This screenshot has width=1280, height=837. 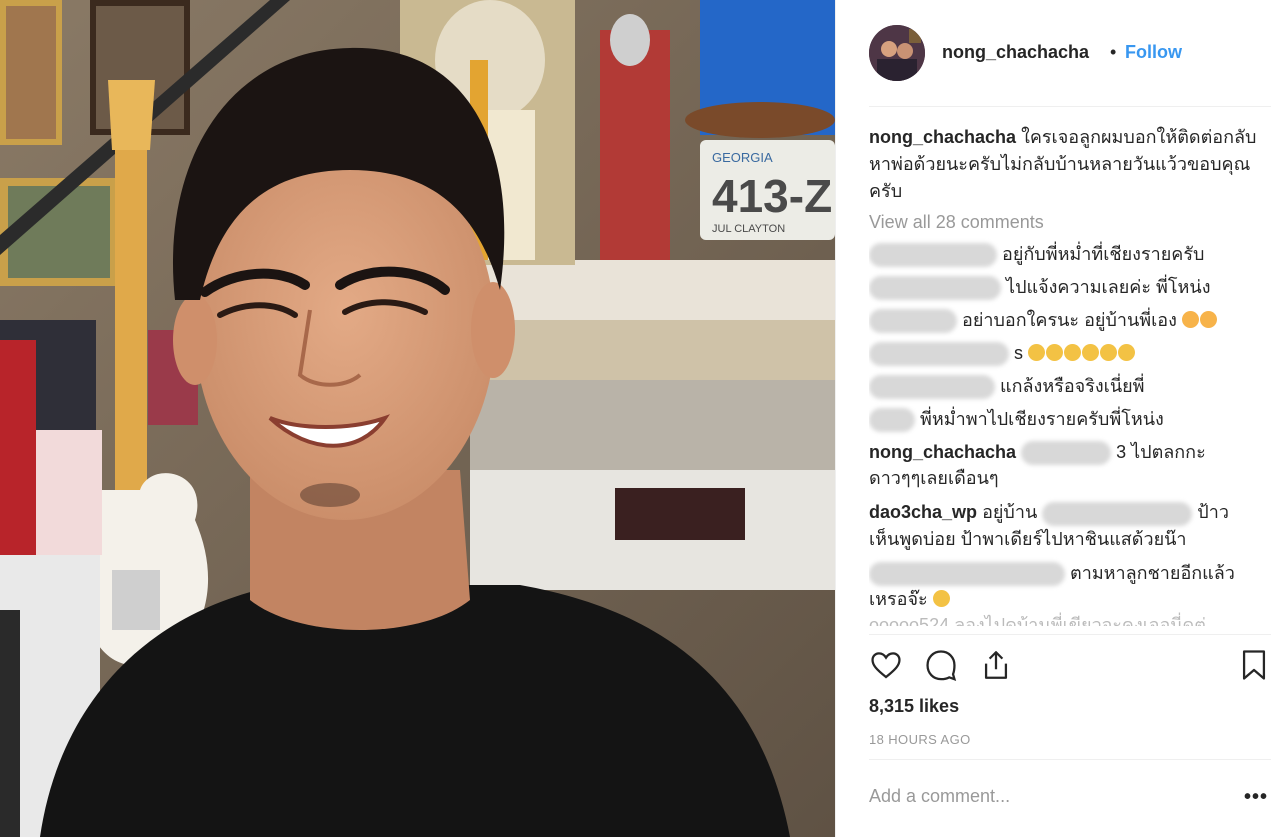 I want to click on grinning-face-icon, so click(x=941, y=598).